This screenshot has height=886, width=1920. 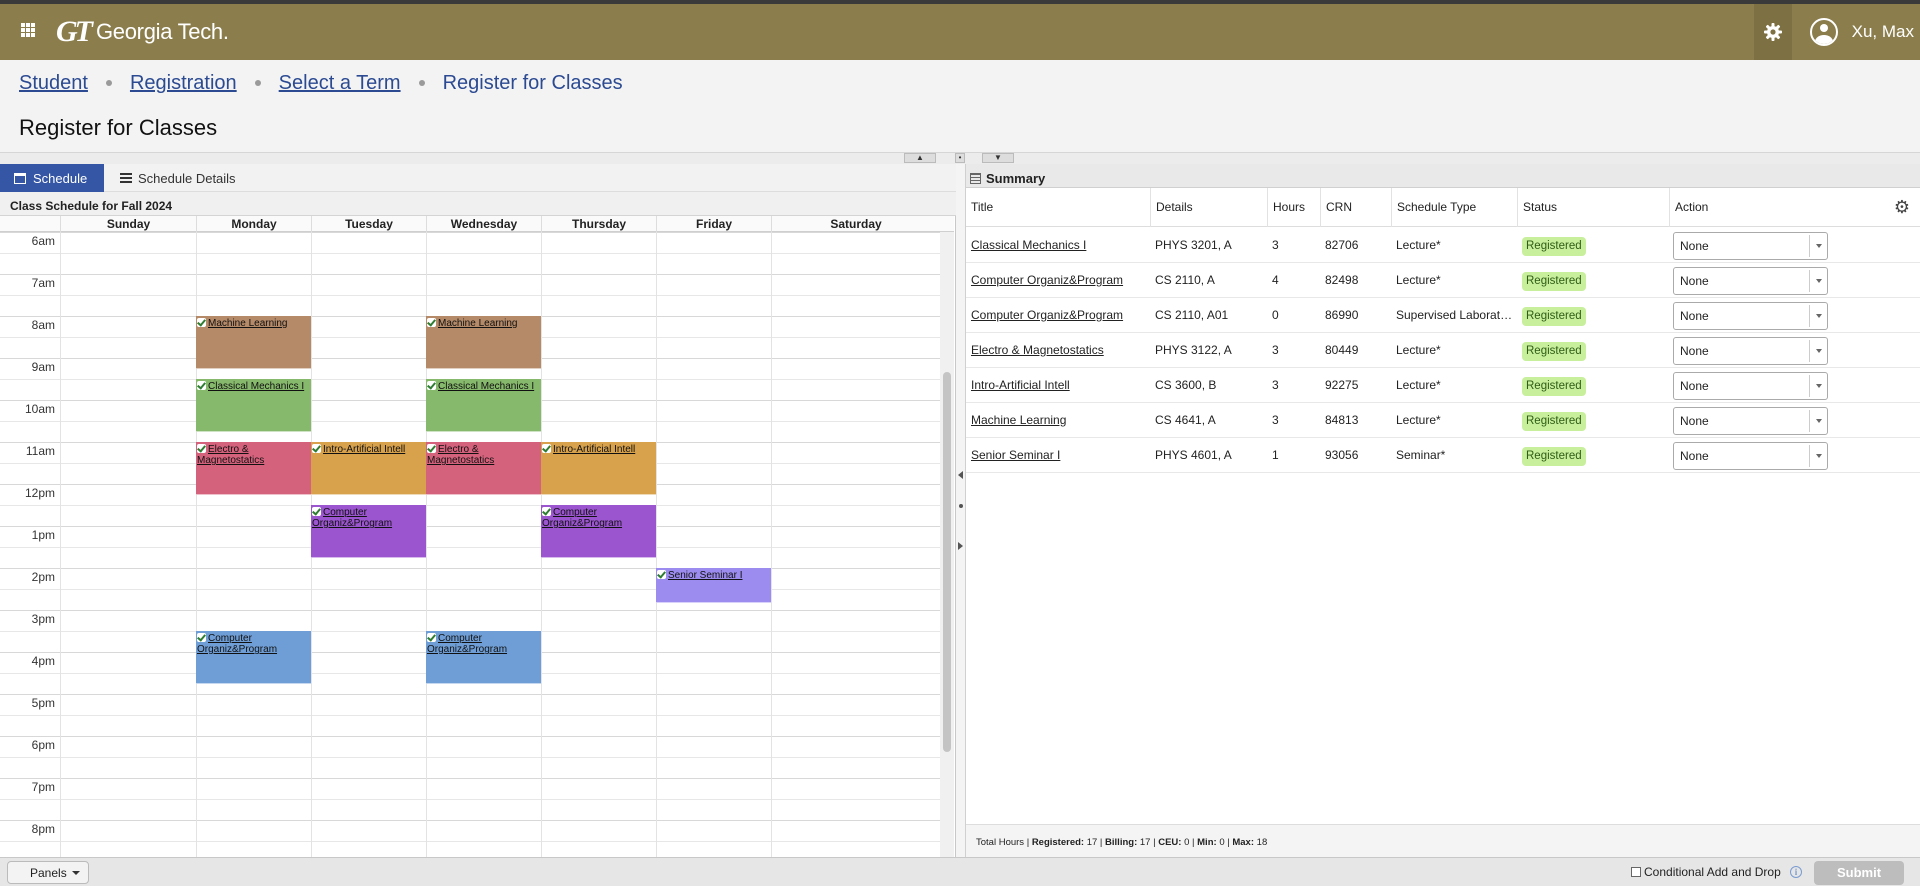 I want to click on collapse-down-icon: ▼, so click(x=998, y=158).